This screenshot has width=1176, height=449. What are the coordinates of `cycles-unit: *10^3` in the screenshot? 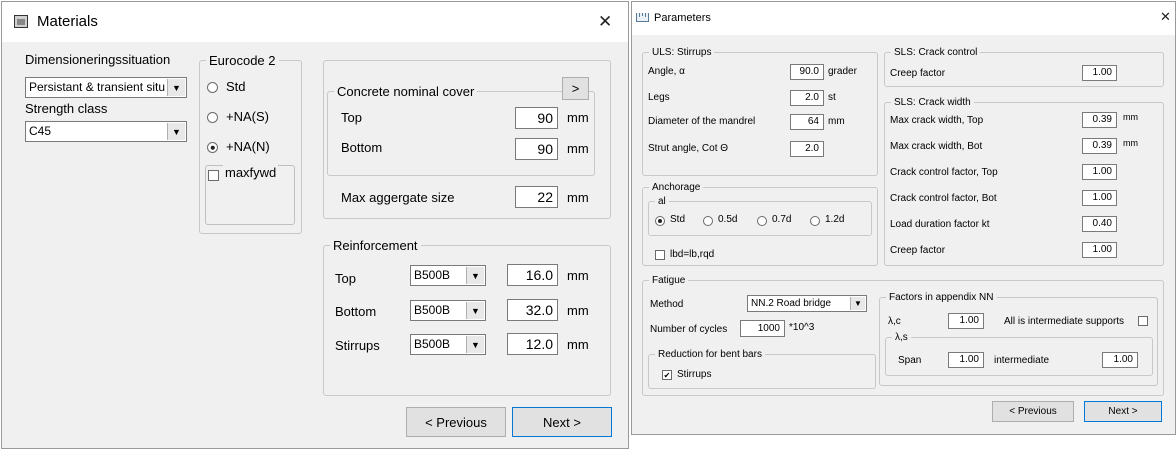 It's located at (802, 327).